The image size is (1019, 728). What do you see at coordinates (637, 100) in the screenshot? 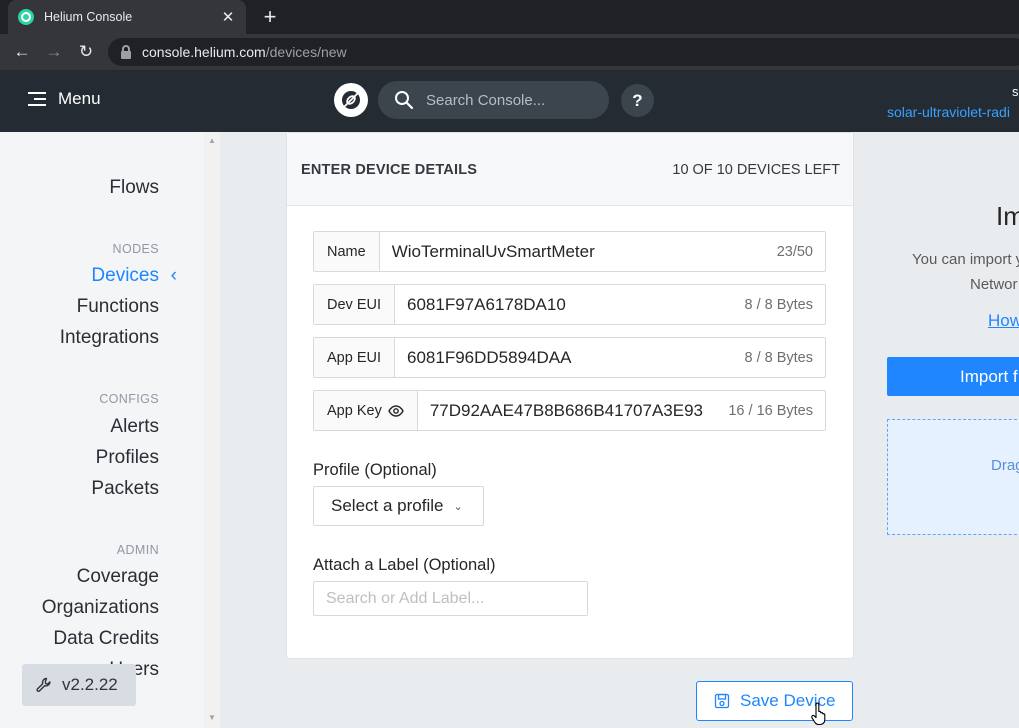
I see `help-button: ?` at bounding box center [637, 100].